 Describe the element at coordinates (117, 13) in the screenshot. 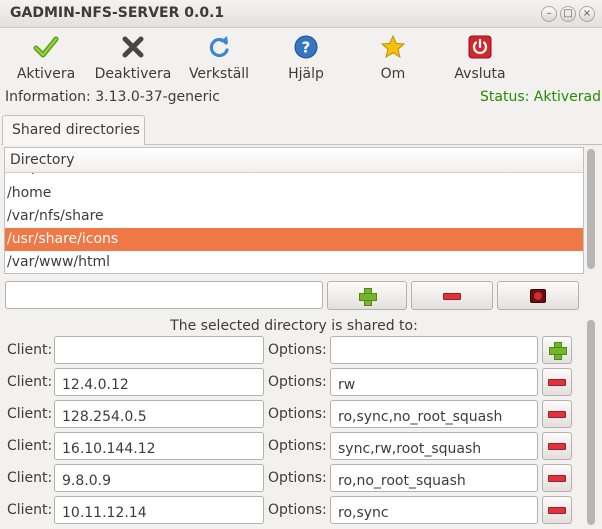

I see `window-title: GADMIN-NFS-SERVER 0.0.1` at that location.